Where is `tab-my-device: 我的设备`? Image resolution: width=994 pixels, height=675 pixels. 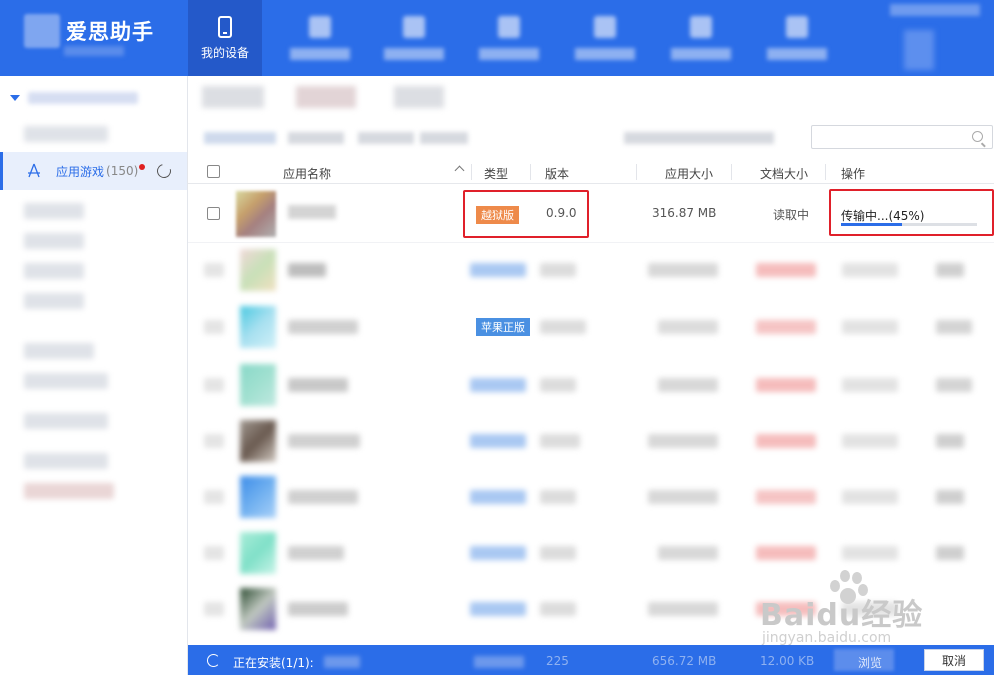 tab-my-device: 我的设备 is located at coordinates (225, 38).